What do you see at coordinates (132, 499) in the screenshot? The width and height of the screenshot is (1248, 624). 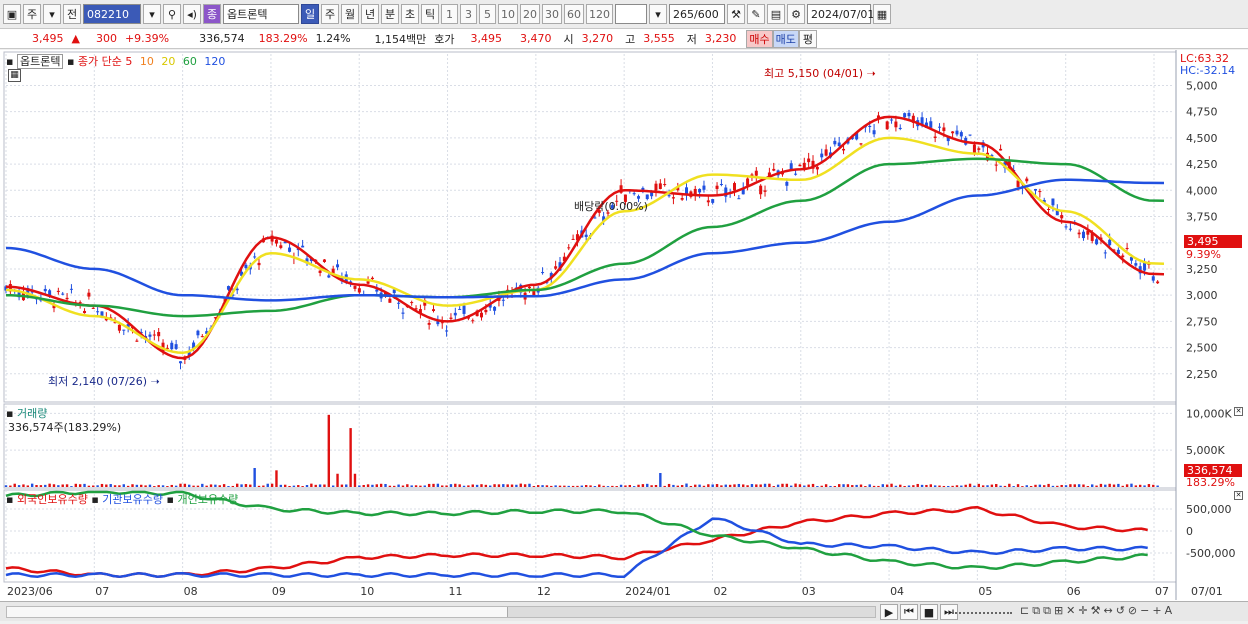 I see `legend-institution: 기관보유수량` at bounding box center [132, 499].